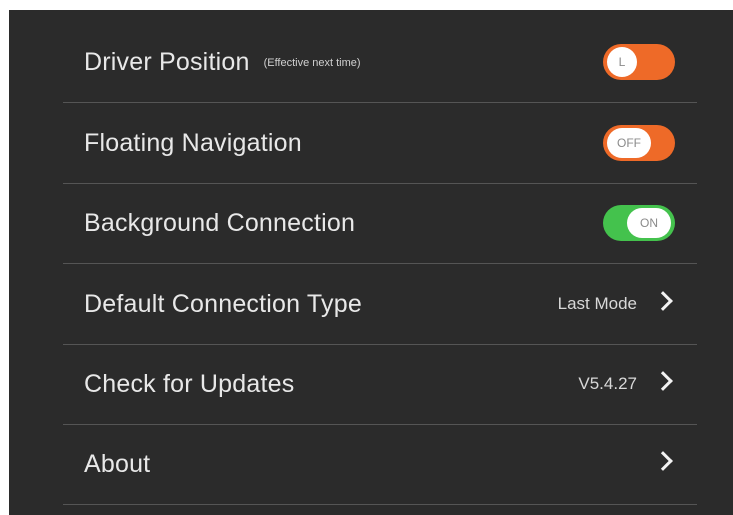  I want to click on about-row: About, so click(380, 464).